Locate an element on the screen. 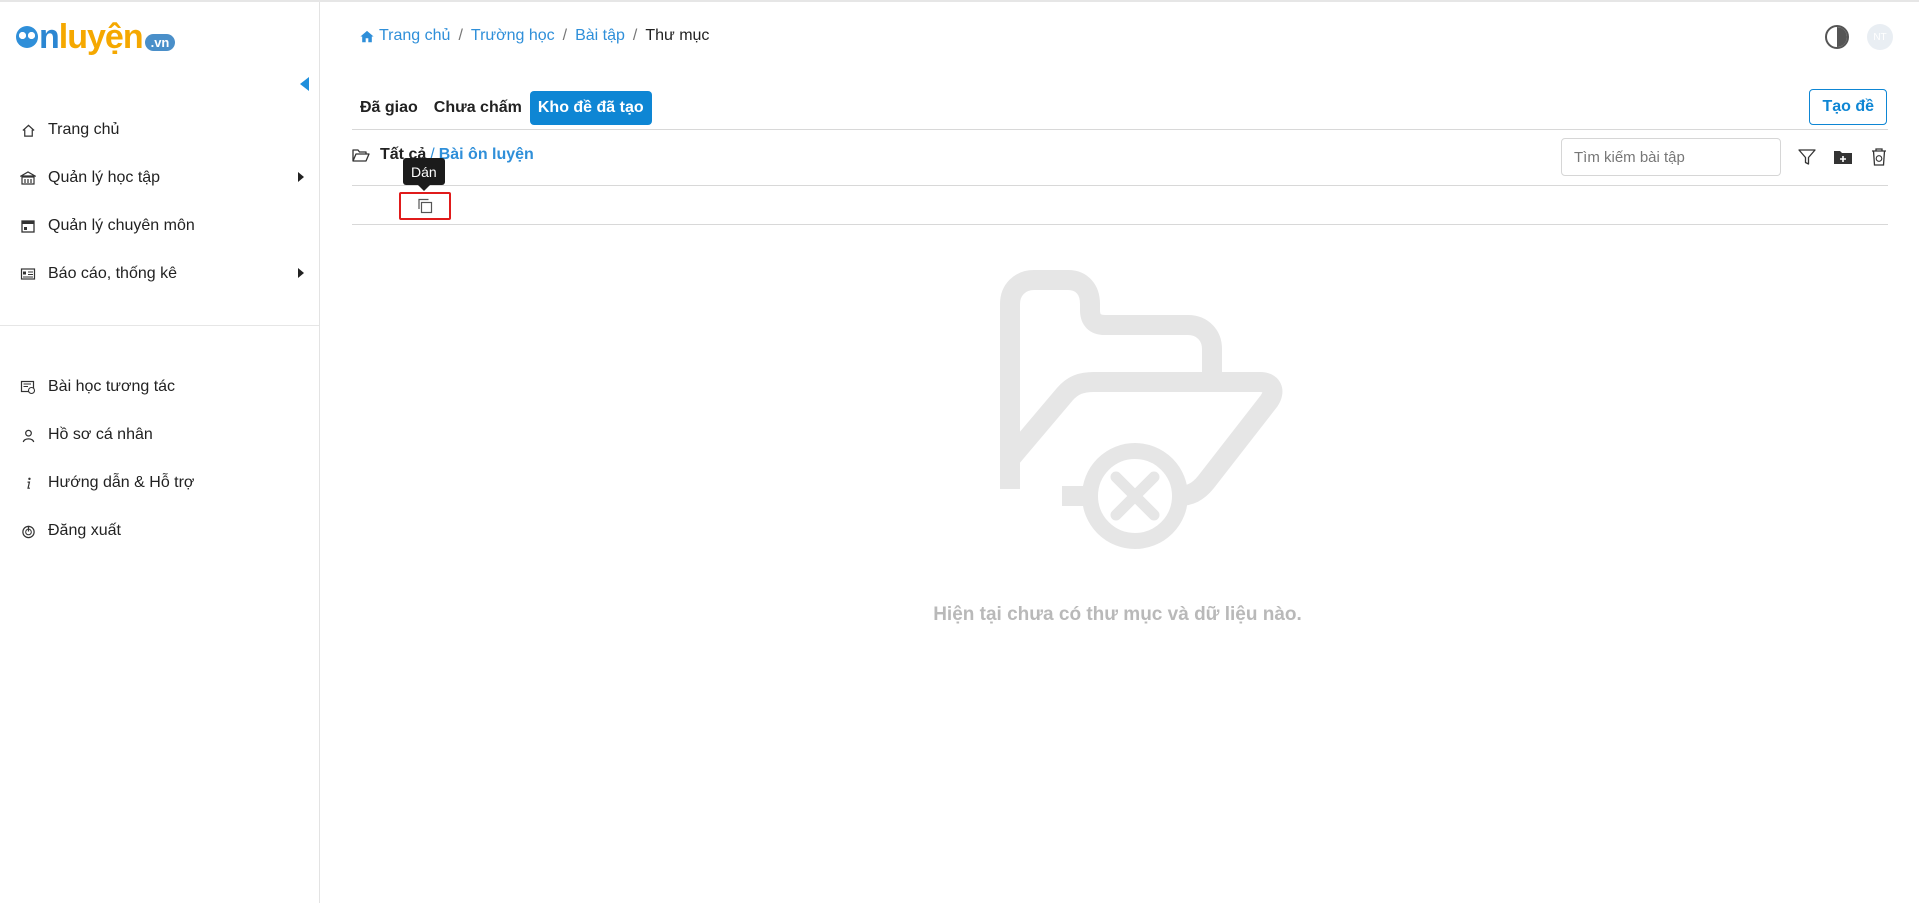  logo-text-n: n is located at coordinates (49, 36).